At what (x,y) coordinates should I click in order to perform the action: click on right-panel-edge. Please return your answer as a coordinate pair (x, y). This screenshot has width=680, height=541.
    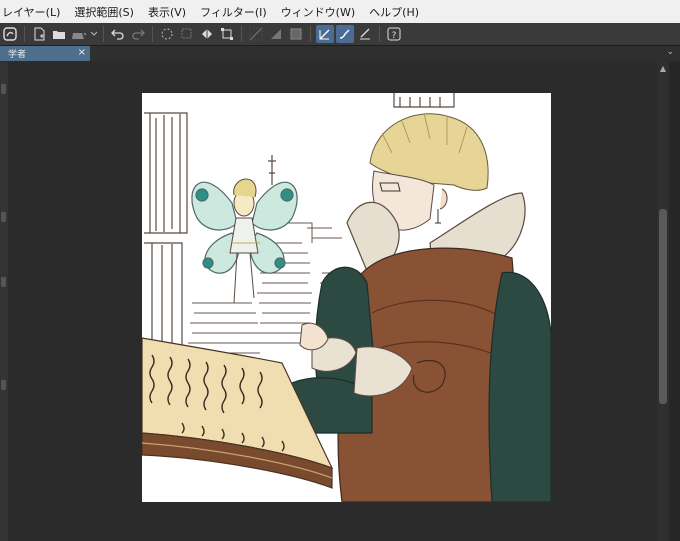
    Looking at the image, I should click on (674, 301).